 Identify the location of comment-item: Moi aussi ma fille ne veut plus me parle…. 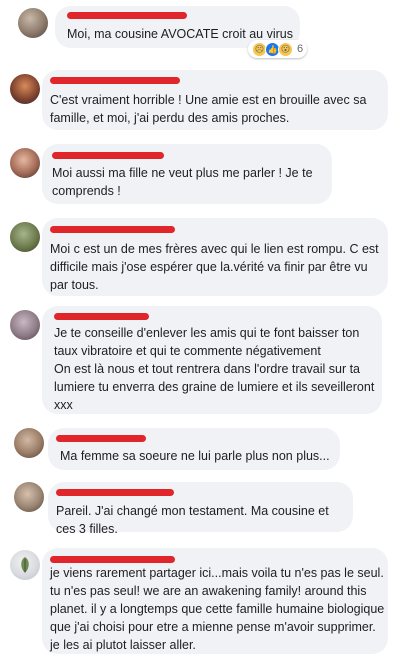
(200, 170).